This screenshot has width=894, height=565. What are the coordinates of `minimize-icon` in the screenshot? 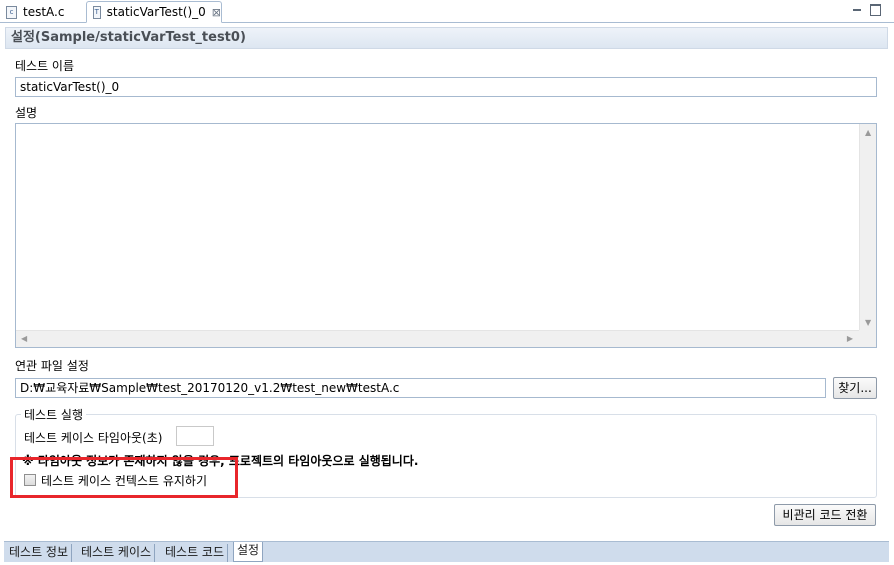 It's located at (857, 9).